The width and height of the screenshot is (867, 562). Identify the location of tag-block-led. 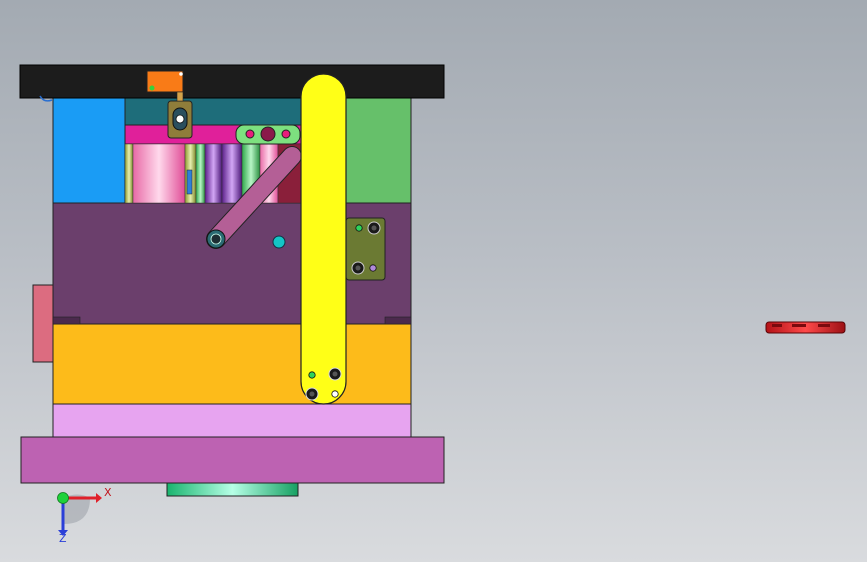
(152, 88).